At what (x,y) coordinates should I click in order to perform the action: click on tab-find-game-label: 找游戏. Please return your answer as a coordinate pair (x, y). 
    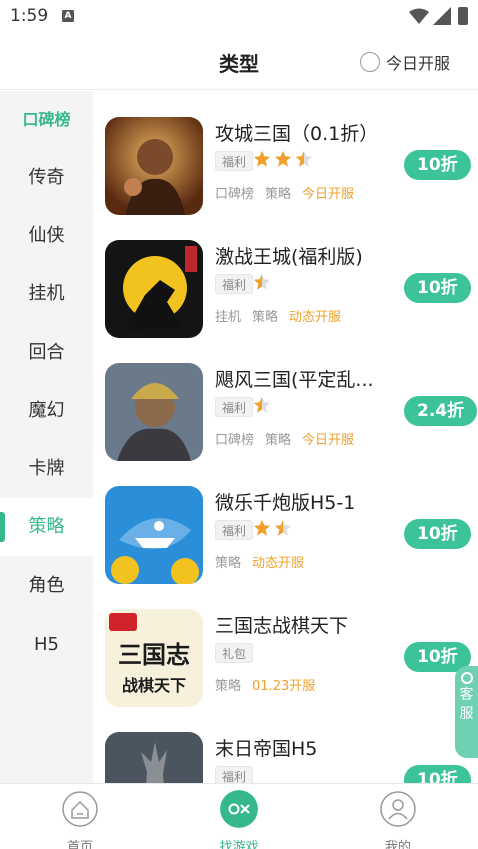
    Looking at the image, I should click on (239, 844).